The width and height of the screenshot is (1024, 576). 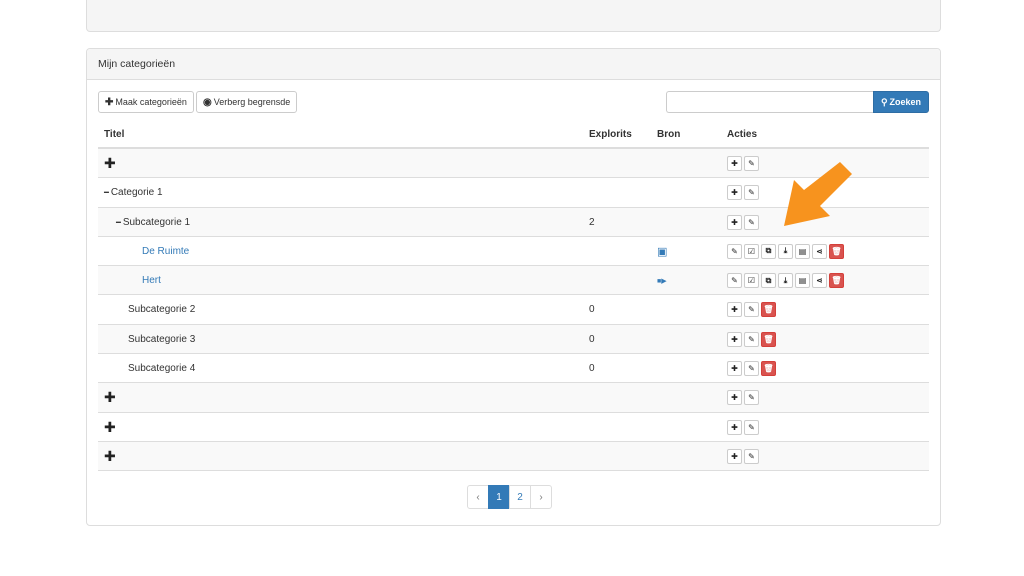 I want to click on page-next: ›, so click(x=541, y=497).